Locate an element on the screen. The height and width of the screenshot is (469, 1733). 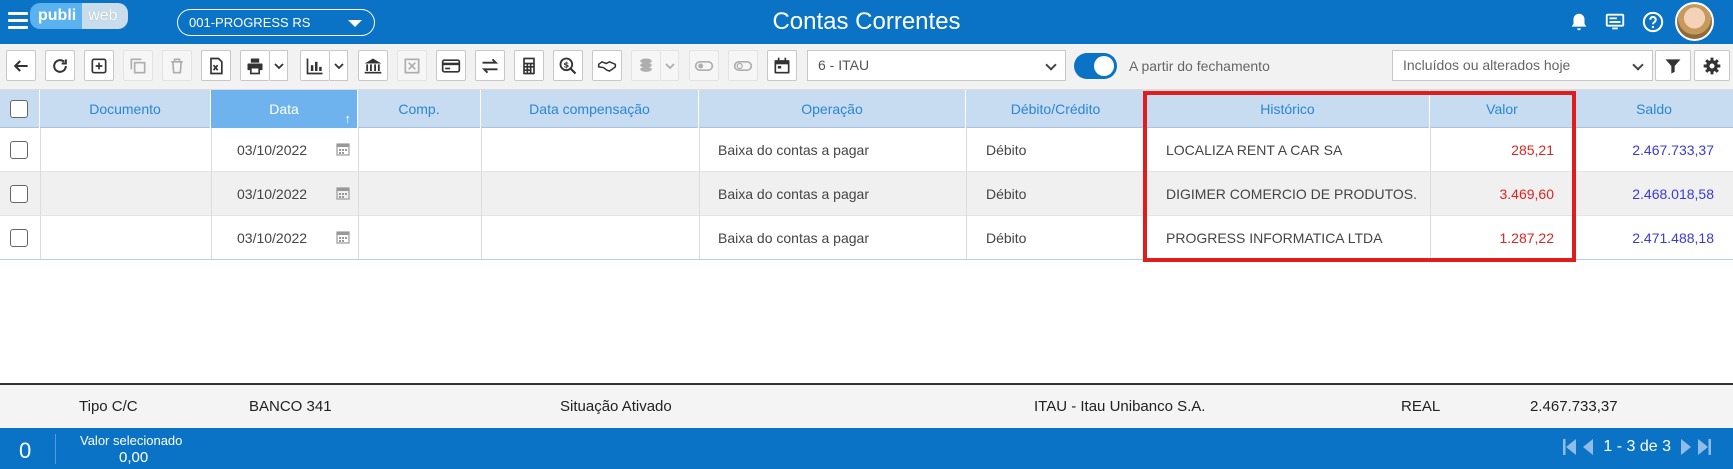
menu-icon is located at coordinates (18, 21).